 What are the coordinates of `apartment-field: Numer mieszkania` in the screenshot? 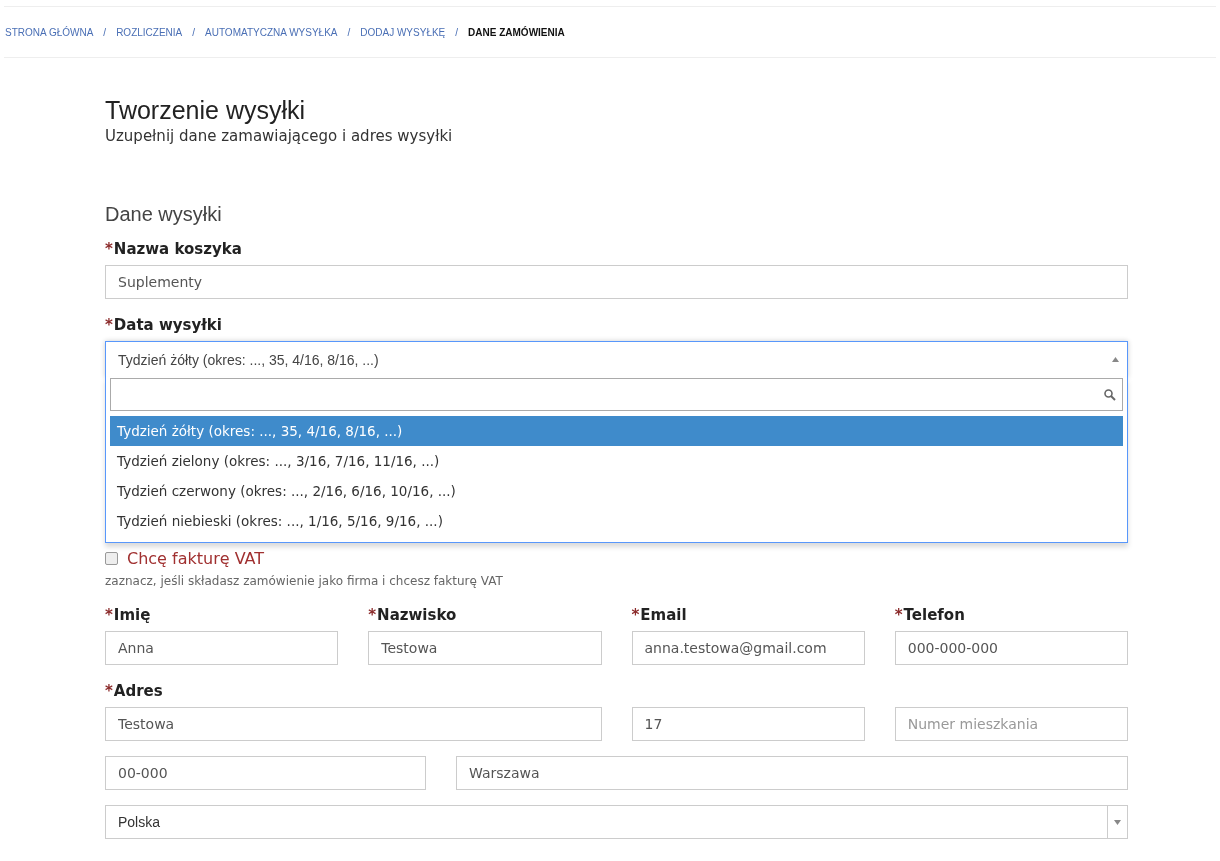 It's located at (1011, 724).